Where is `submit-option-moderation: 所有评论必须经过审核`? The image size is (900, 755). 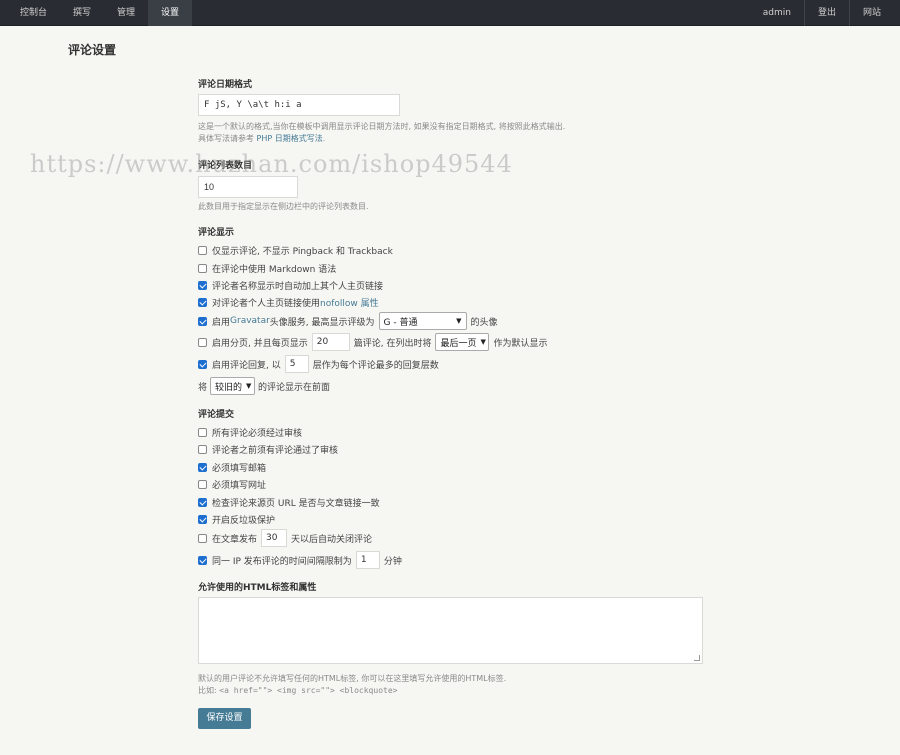
submit-option-moderation: 所有评论必须经过审核 is located at coordinates (250, 432).